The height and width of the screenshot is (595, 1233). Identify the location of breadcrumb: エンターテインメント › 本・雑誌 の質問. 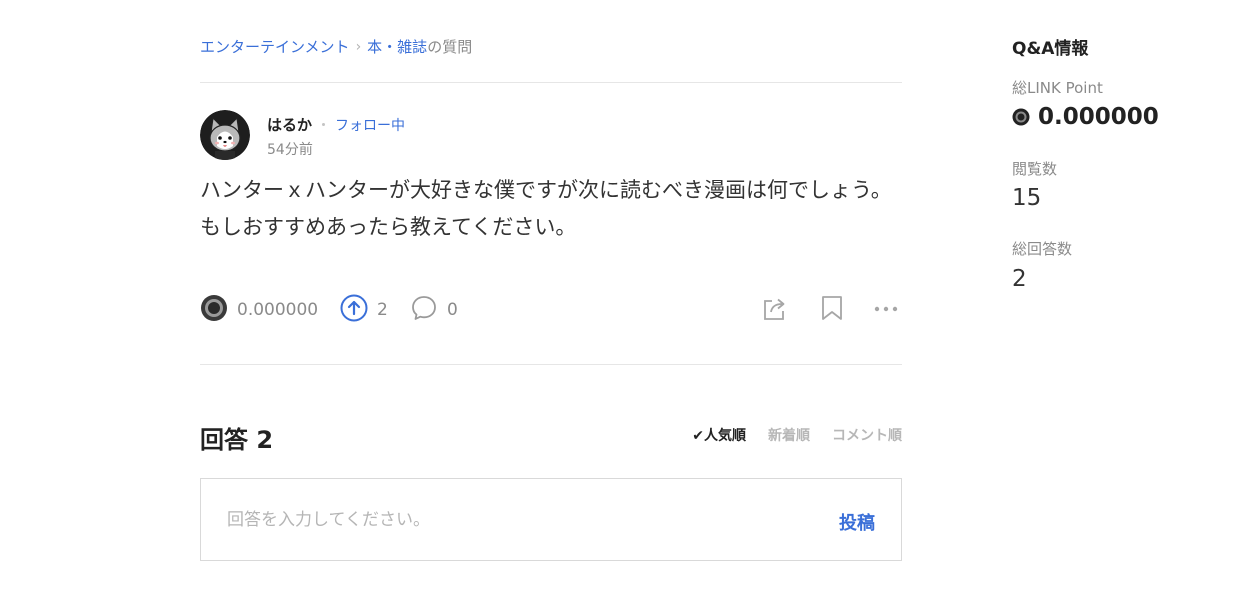
(336, 46).